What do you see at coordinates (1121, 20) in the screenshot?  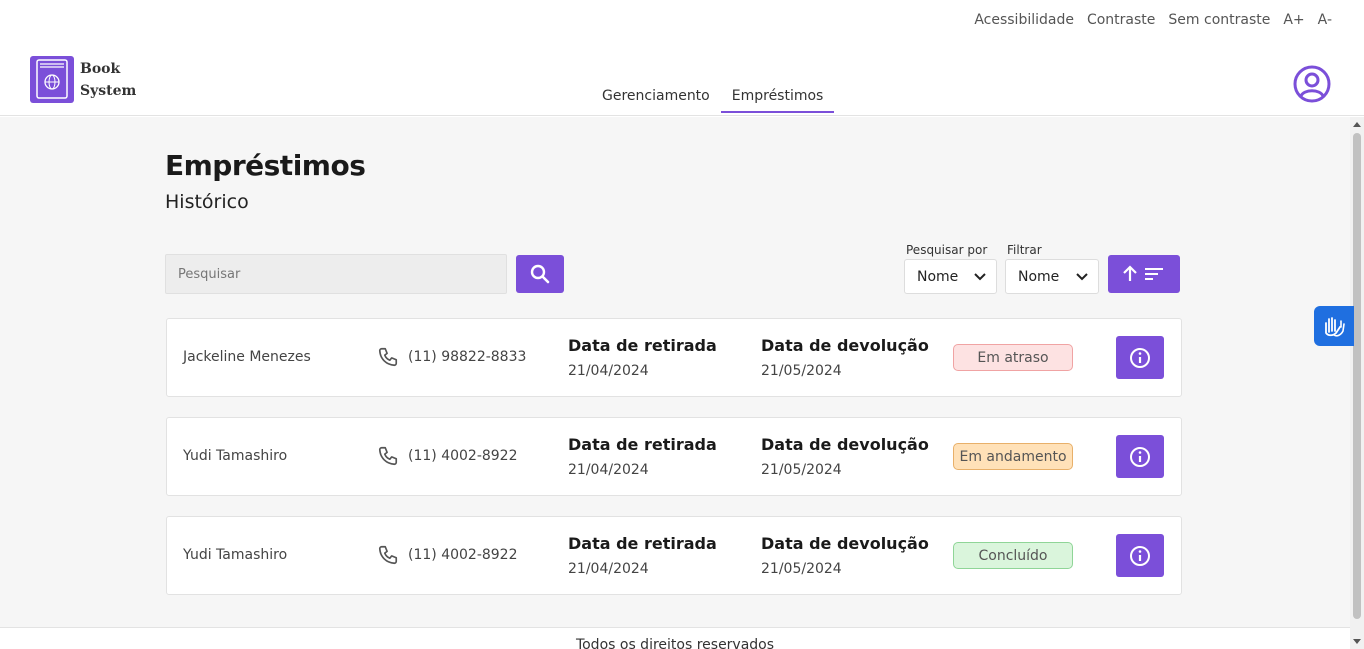 I see `contrast-link: Contraste` at bounding box center [1121, 20].